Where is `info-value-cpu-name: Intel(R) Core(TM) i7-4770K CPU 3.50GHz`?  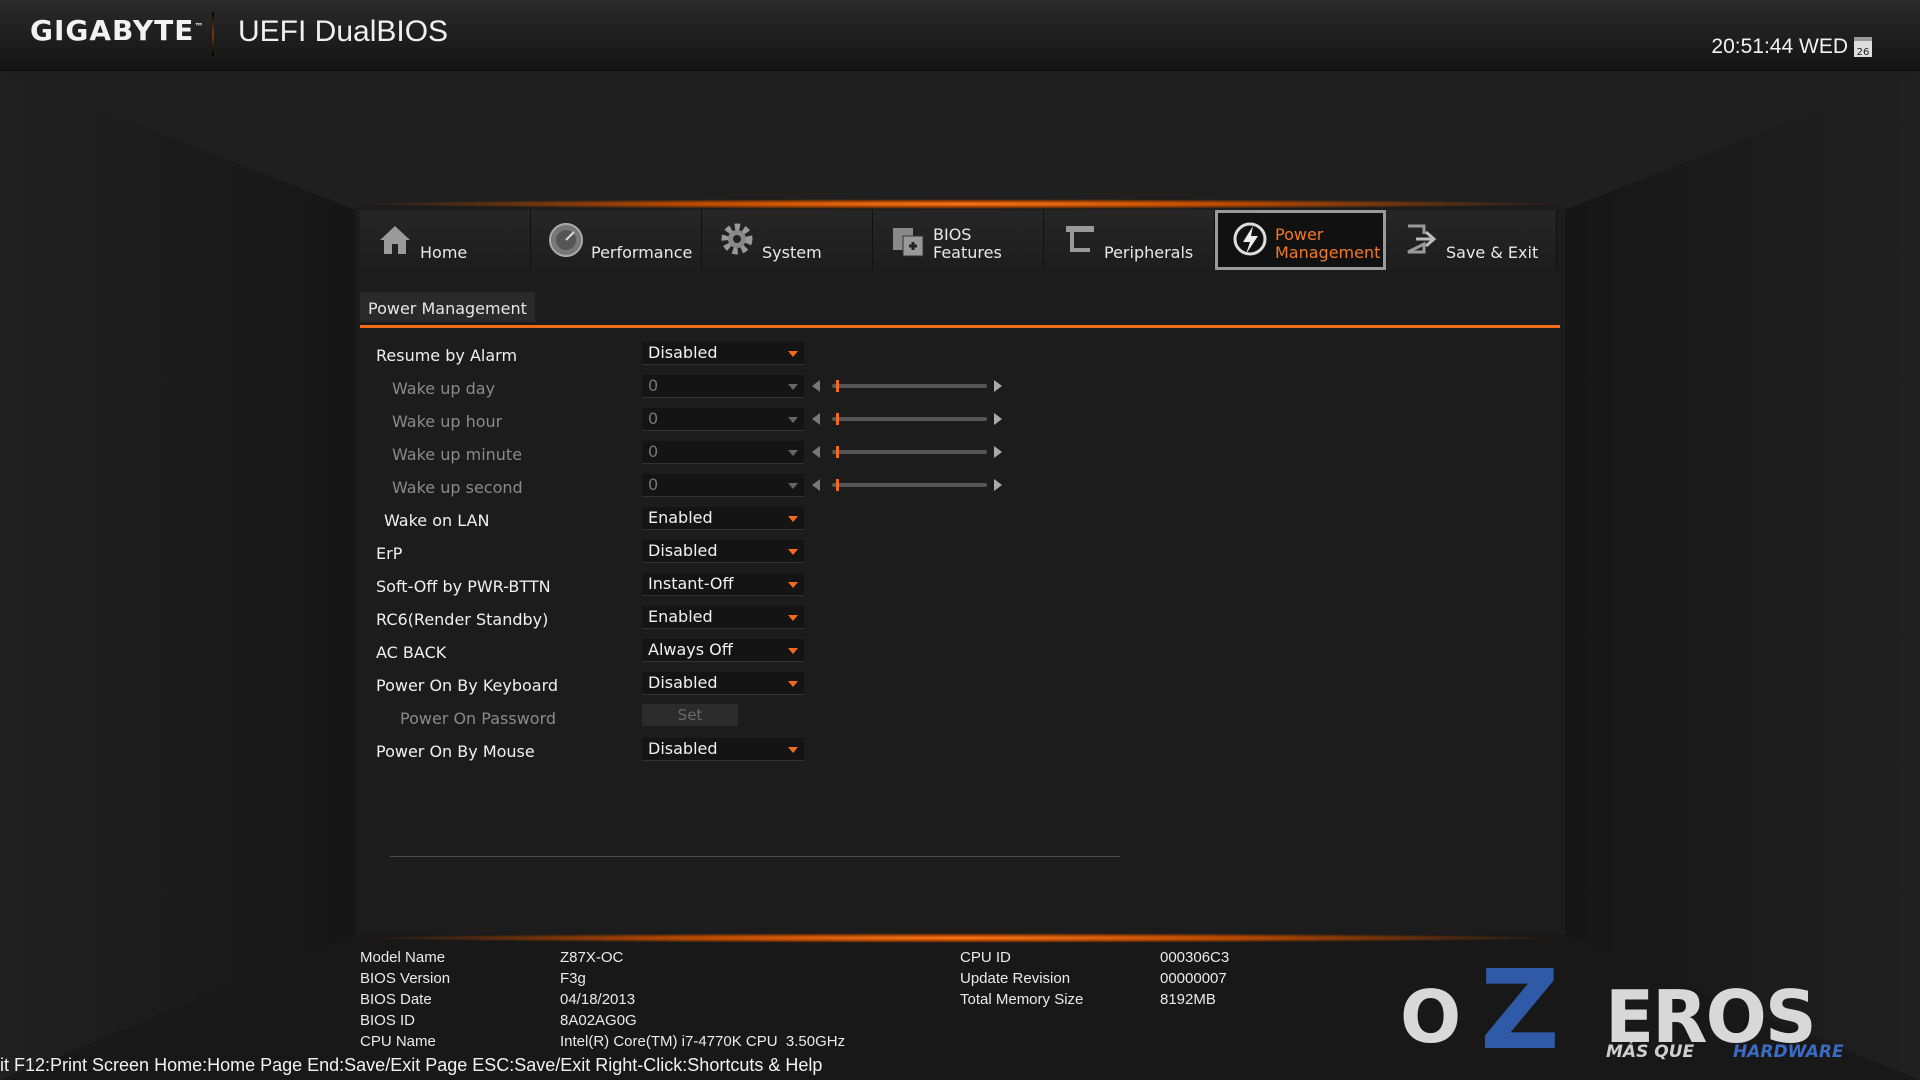
info-value-cpu-name: Intel(R) Core(TM) i7-4770K CPU 3.50GHz is located at coordinates (703, 1041).